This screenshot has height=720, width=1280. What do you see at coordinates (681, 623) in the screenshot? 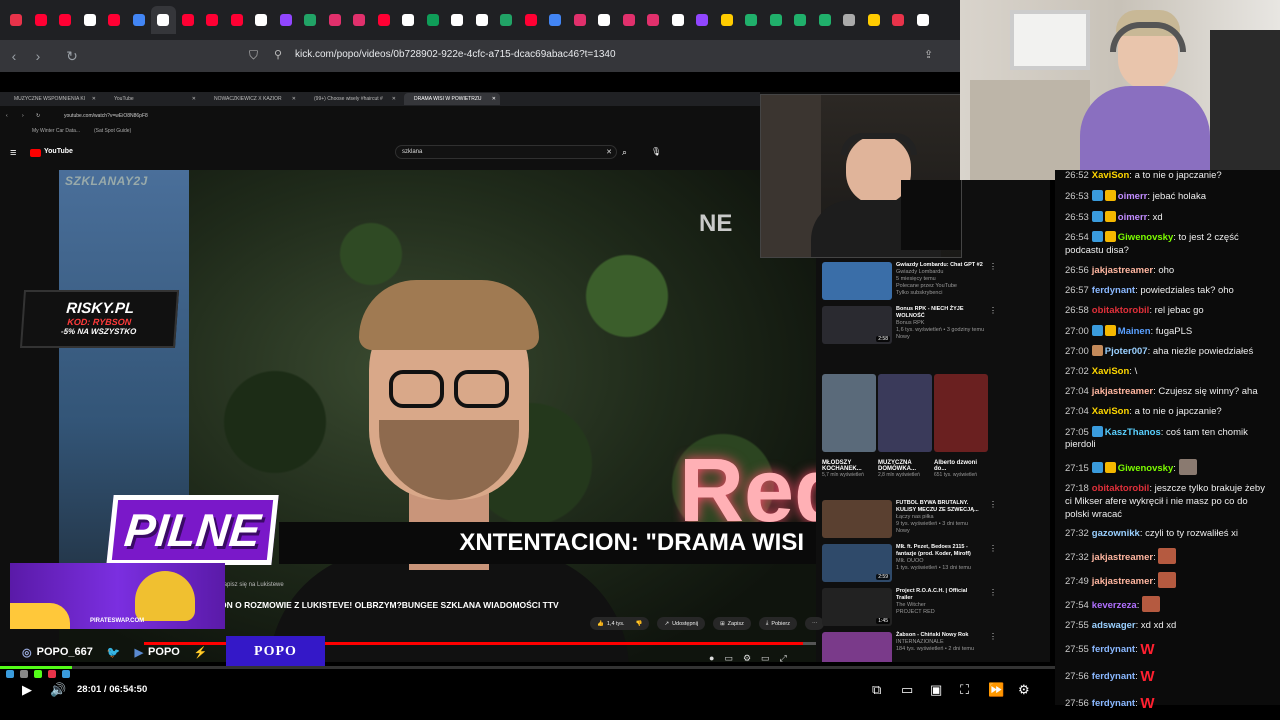
I see `share-button: ↗ Udostępnij` at bounding box center [681, 623].